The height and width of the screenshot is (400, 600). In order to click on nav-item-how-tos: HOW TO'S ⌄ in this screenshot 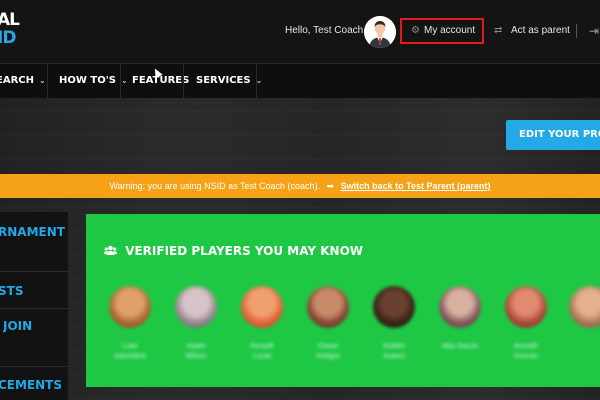, I will do `click(93, 81)`.